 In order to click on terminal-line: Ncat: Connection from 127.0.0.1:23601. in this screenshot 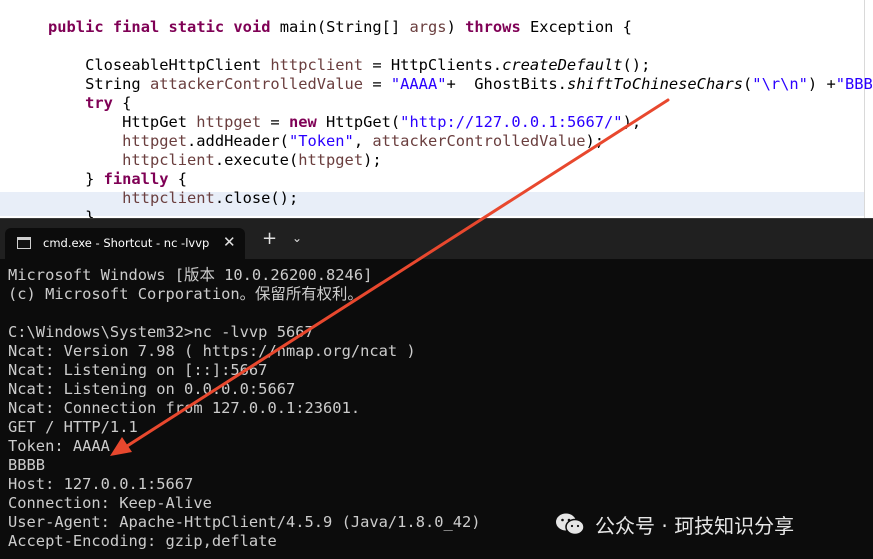, I will do `click(184, 408)`.